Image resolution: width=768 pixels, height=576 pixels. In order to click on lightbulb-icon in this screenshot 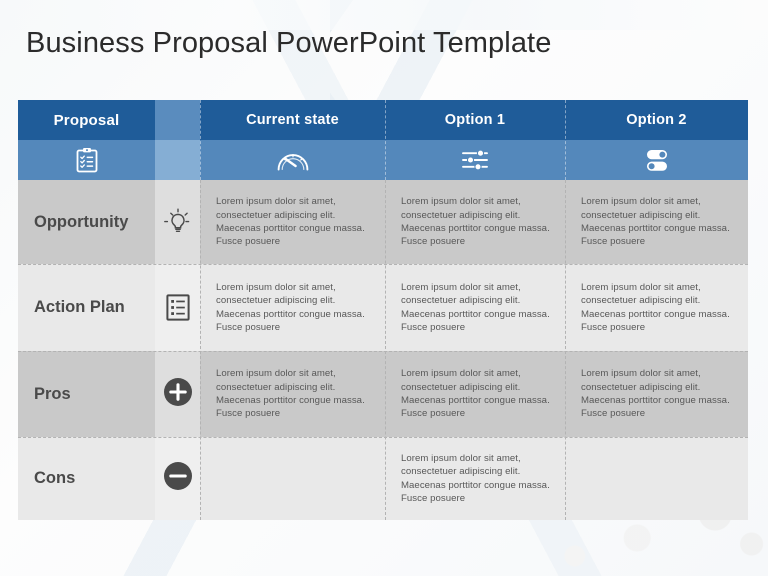, I will do `click(178, 222)`.